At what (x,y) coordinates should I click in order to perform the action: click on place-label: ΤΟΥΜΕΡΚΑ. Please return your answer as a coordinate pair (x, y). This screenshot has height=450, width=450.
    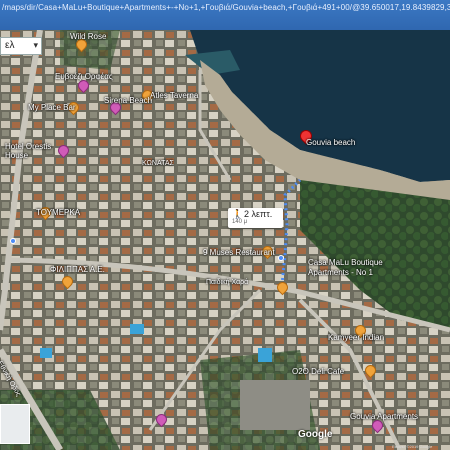
    Looking at the image, I should click on (58, 212).